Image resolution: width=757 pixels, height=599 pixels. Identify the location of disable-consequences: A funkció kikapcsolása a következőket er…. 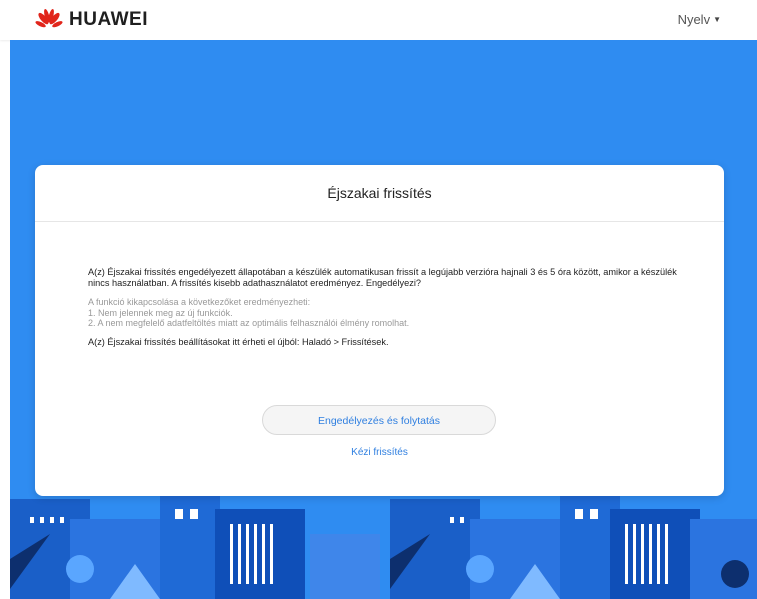
(383, 313).